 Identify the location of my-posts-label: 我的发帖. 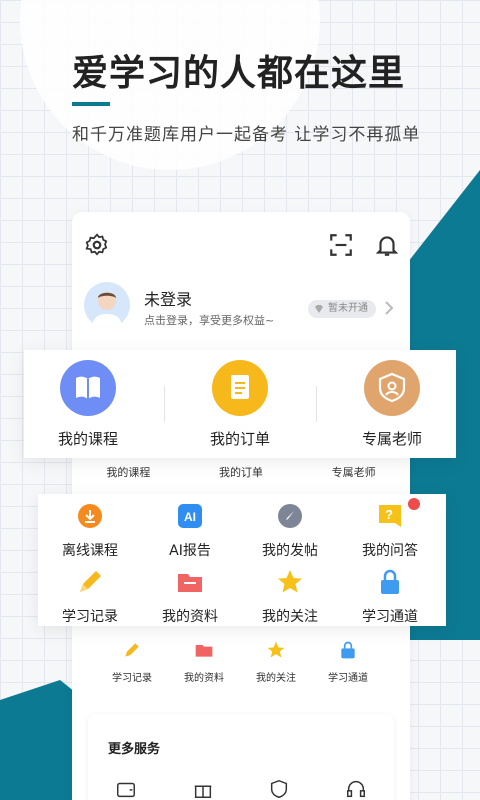
(290, 551).